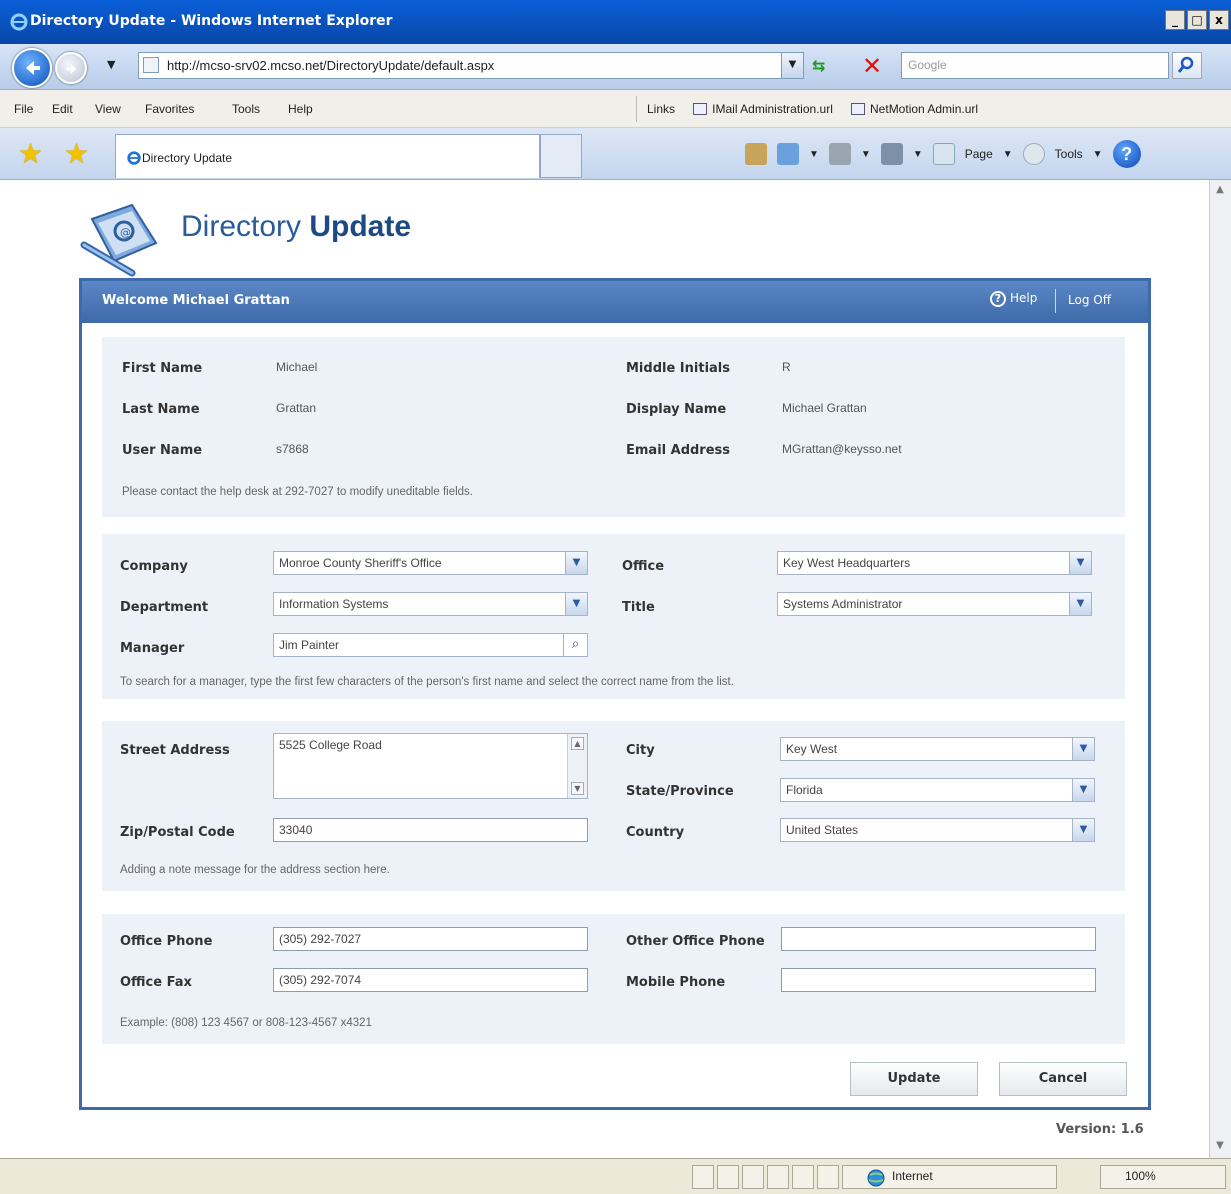  What do you see at coordinates (937, 790) in the screenshot?
I see `state-select: Florida ▼` at bounding box center [937, 790].